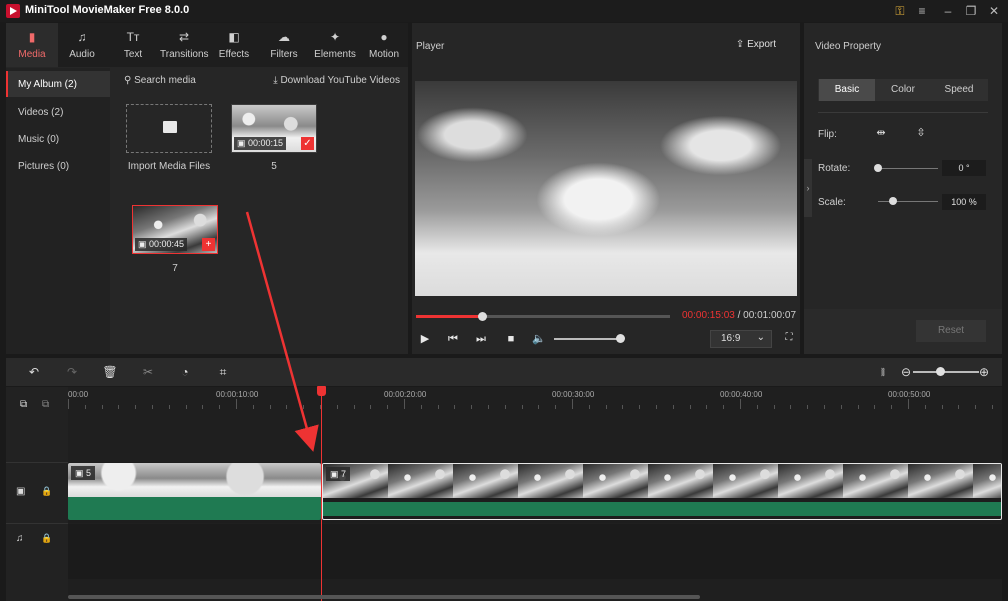 The image size is (1008, 601). Describe the element at coordinates (808, 188) in the screenshot. I see `collapse-panel-icon: ›` at that location.